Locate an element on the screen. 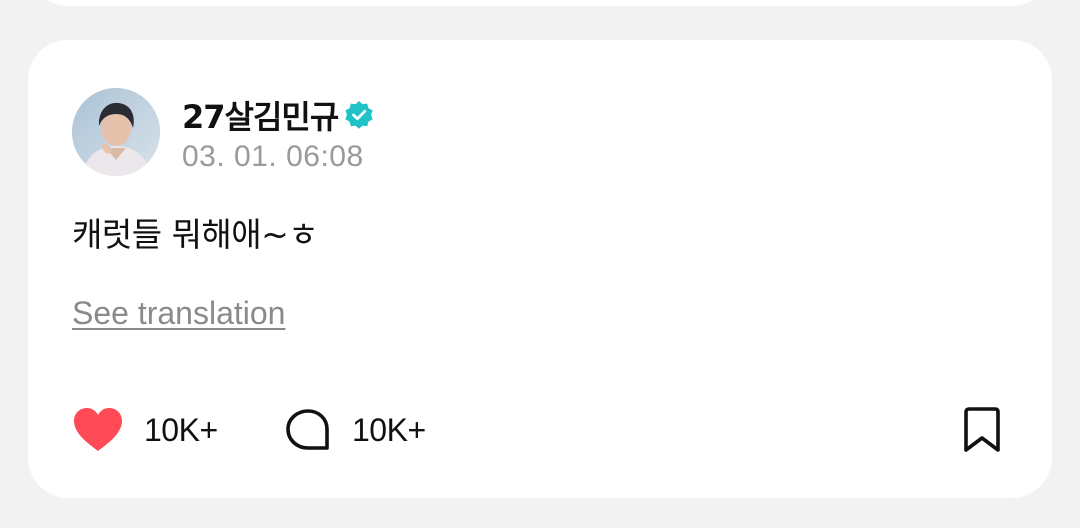 The width and height of the screenshot is (1080, 528). comment-bubble-icon is located at coordinates (307, 429).